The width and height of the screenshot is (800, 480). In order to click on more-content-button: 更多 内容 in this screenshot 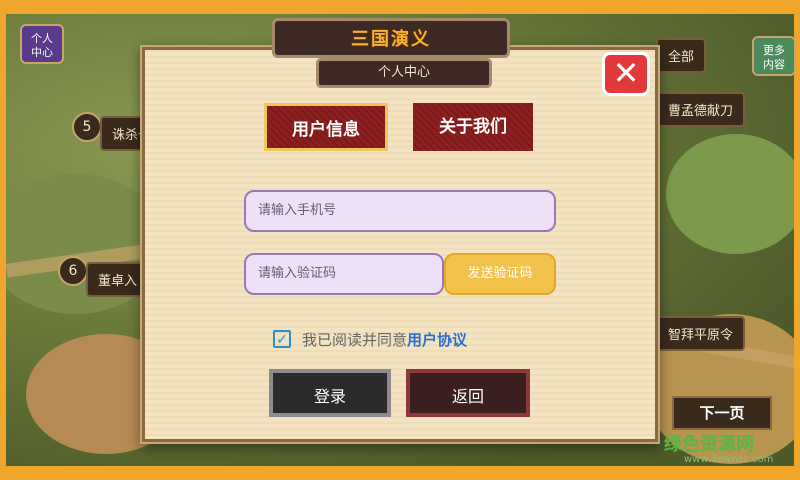, I will do `click(774, 56)`.